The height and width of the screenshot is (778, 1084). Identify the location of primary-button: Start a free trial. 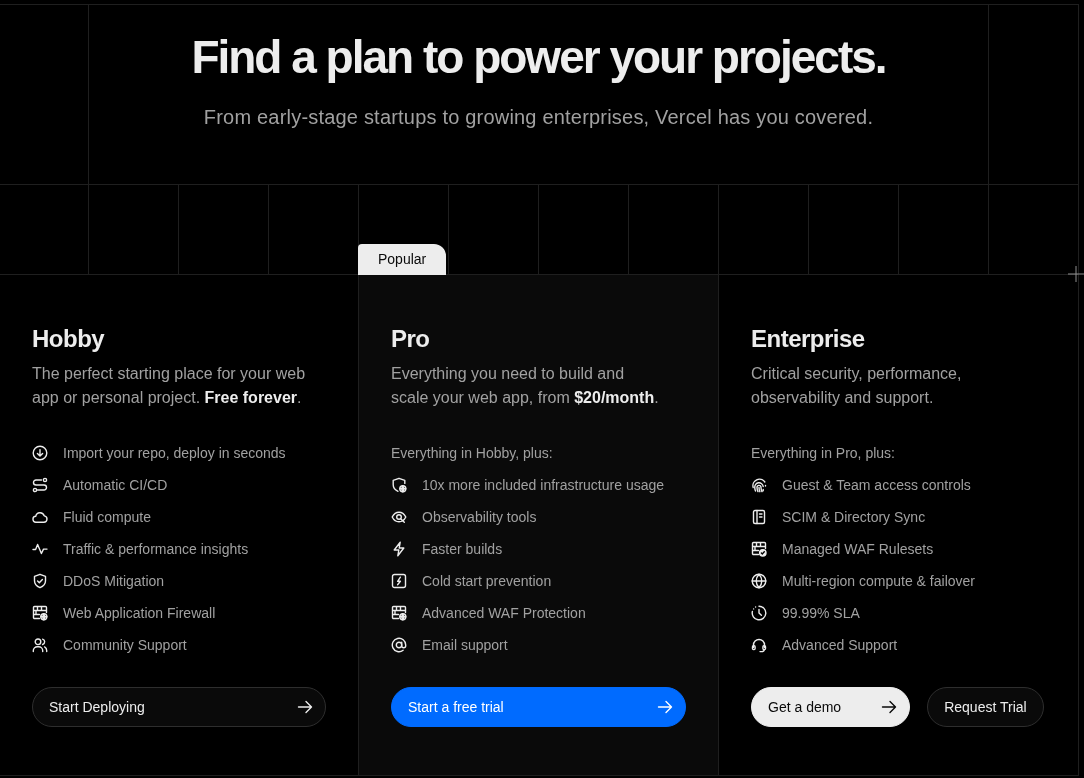
(538, 707).